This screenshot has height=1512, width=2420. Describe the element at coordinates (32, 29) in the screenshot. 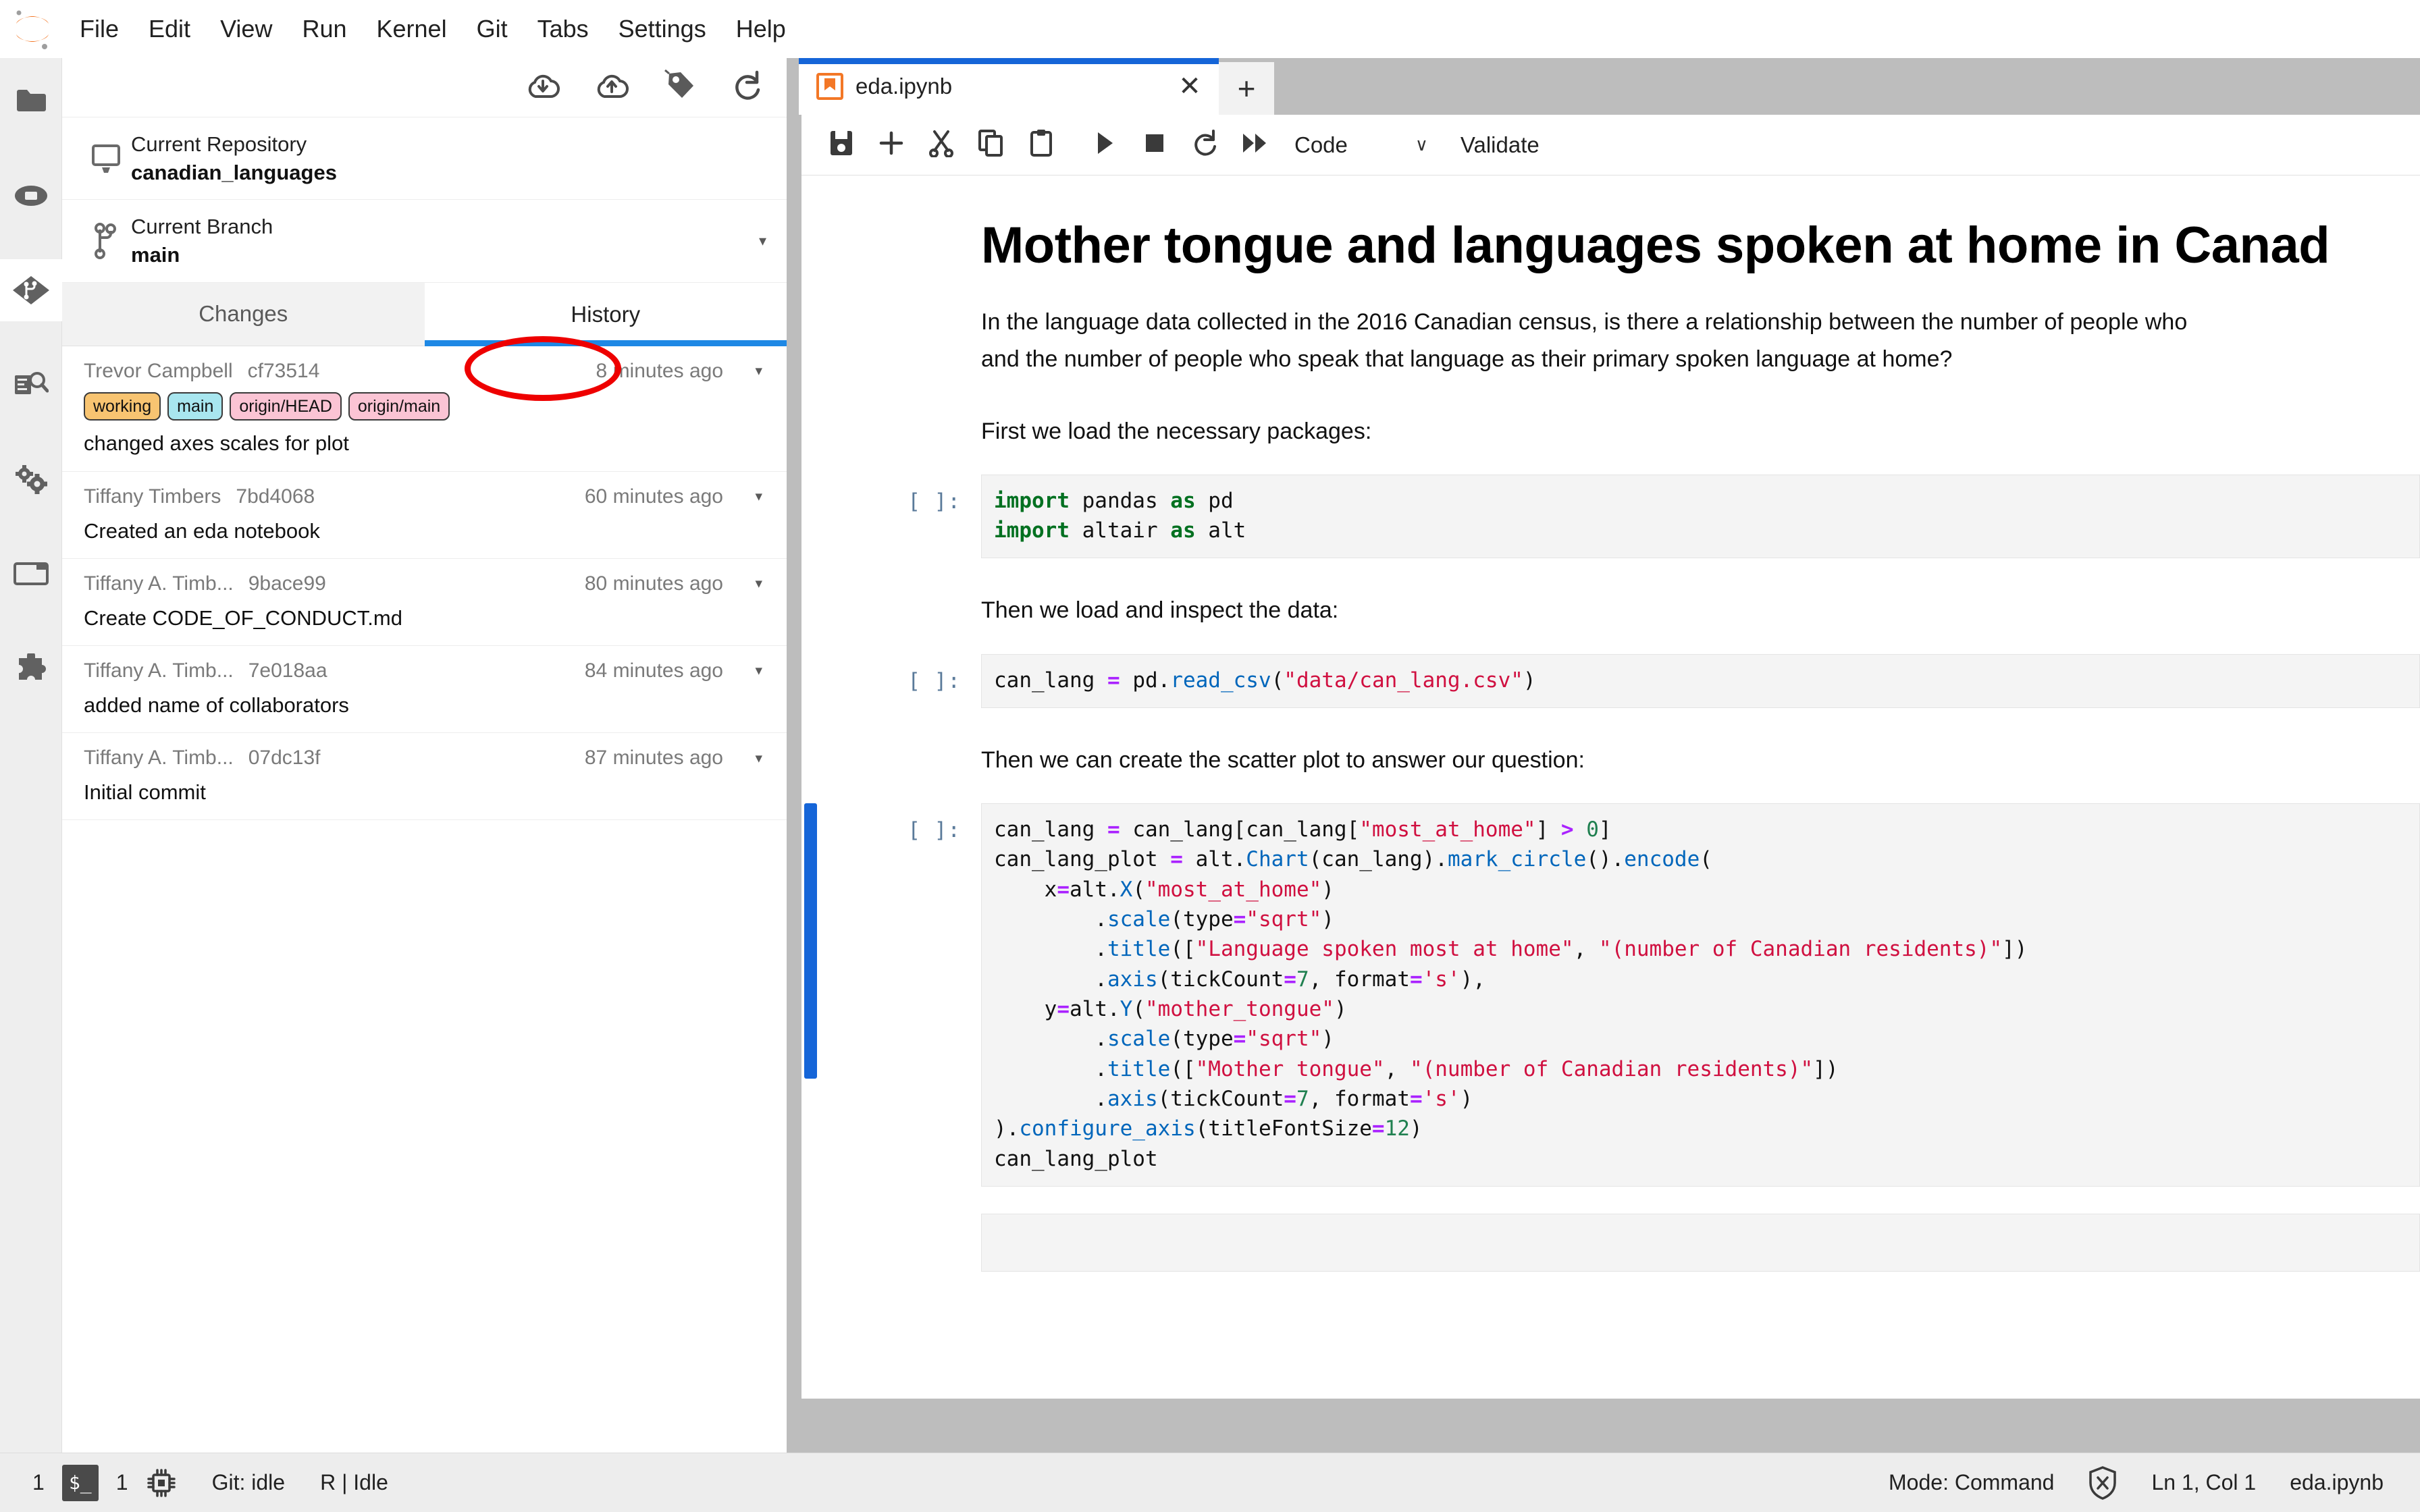

I see `jupyter-logo-icon` at that location.